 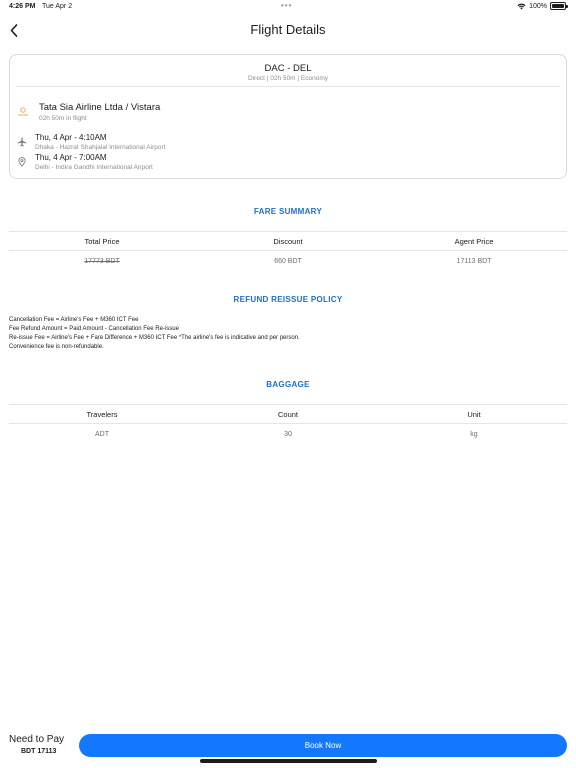 What do you see at coordinates (288, 761) in the screenshot?
I see `home-indicator` at bounding box center [288, 761].